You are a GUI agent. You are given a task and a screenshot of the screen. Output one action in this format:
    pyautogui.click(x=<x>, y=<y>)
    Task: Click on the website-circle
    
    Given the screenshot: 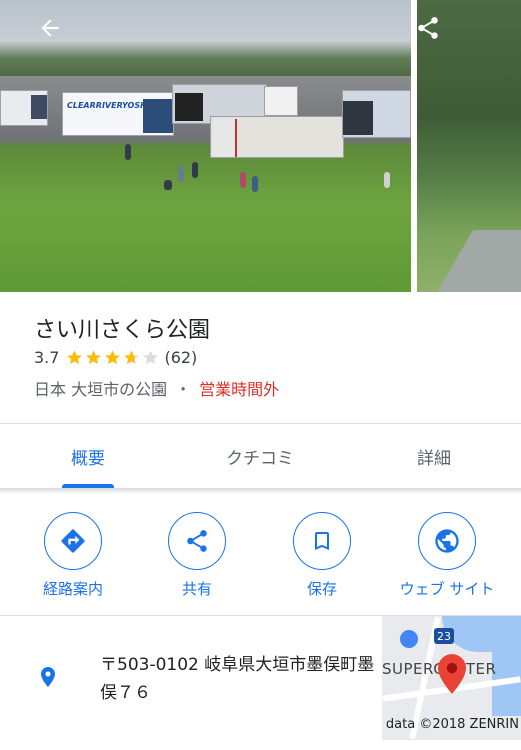 What is the action you would take?
    pyautogui.click(x=447, y=541)
    